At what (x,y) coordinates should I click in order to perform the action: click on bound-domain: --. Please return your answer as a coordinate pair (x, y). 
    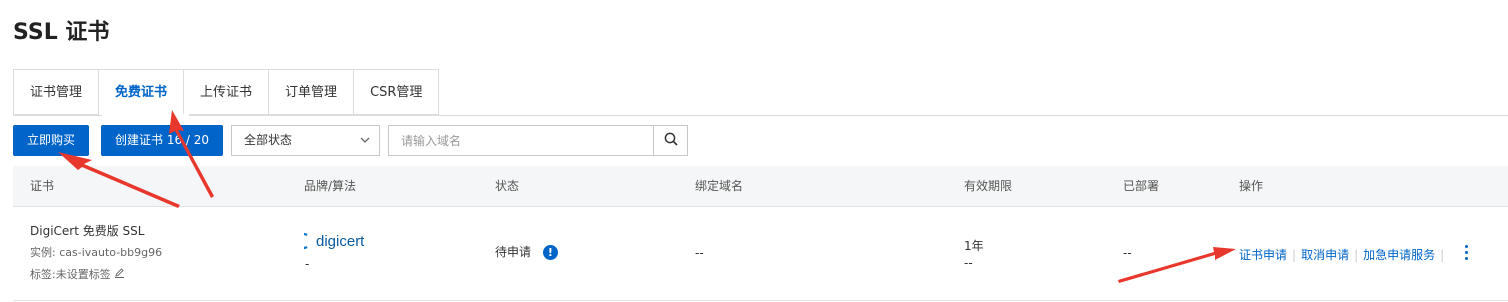
    Looking at the image, I should click on (699, 253).